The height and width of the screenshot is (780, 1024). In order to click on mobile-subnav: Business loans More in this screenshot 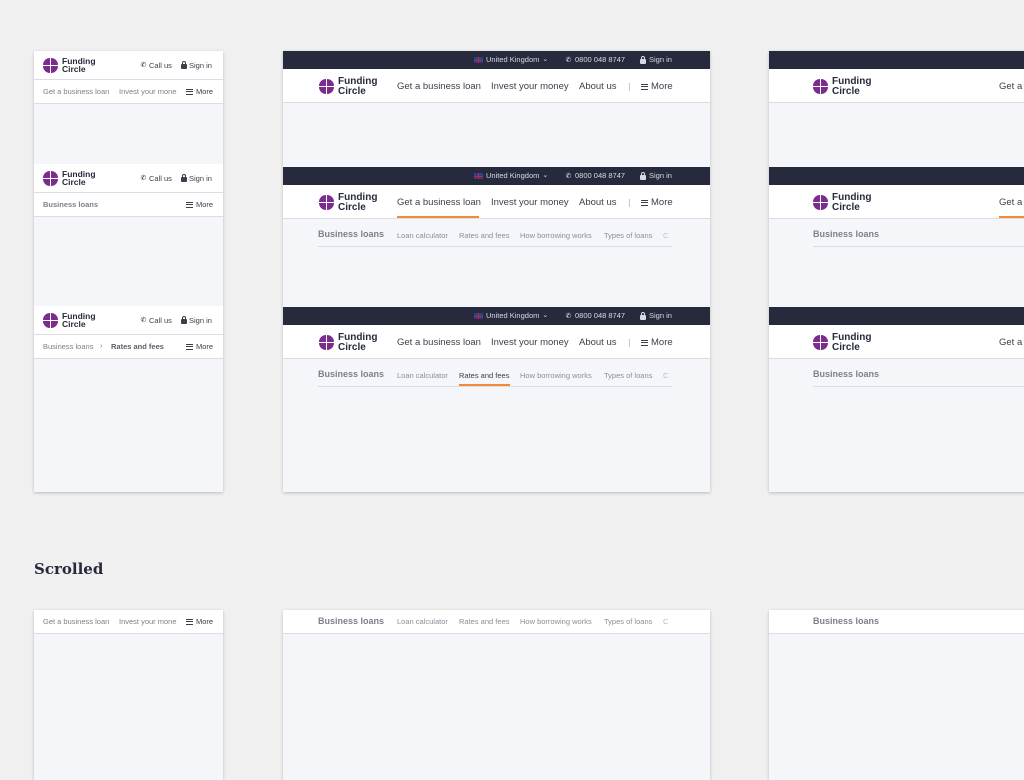, I will do `click(128, 205)`.